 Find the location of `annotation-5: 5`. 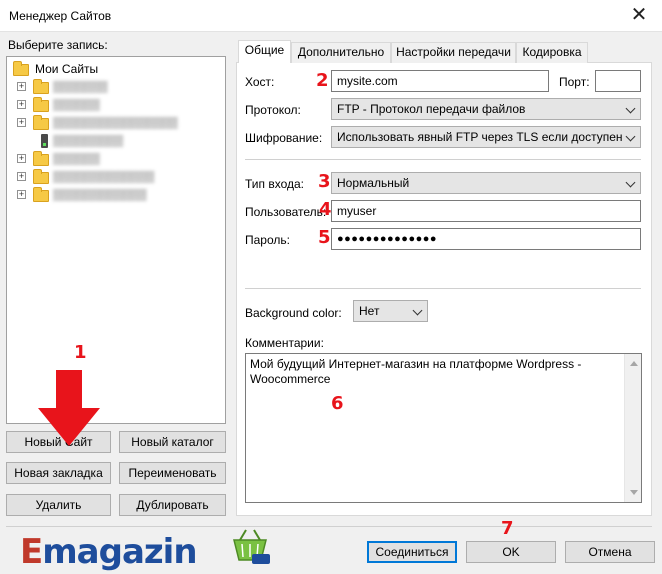

annotation-5: 5 is located at coordinates (324, 237).